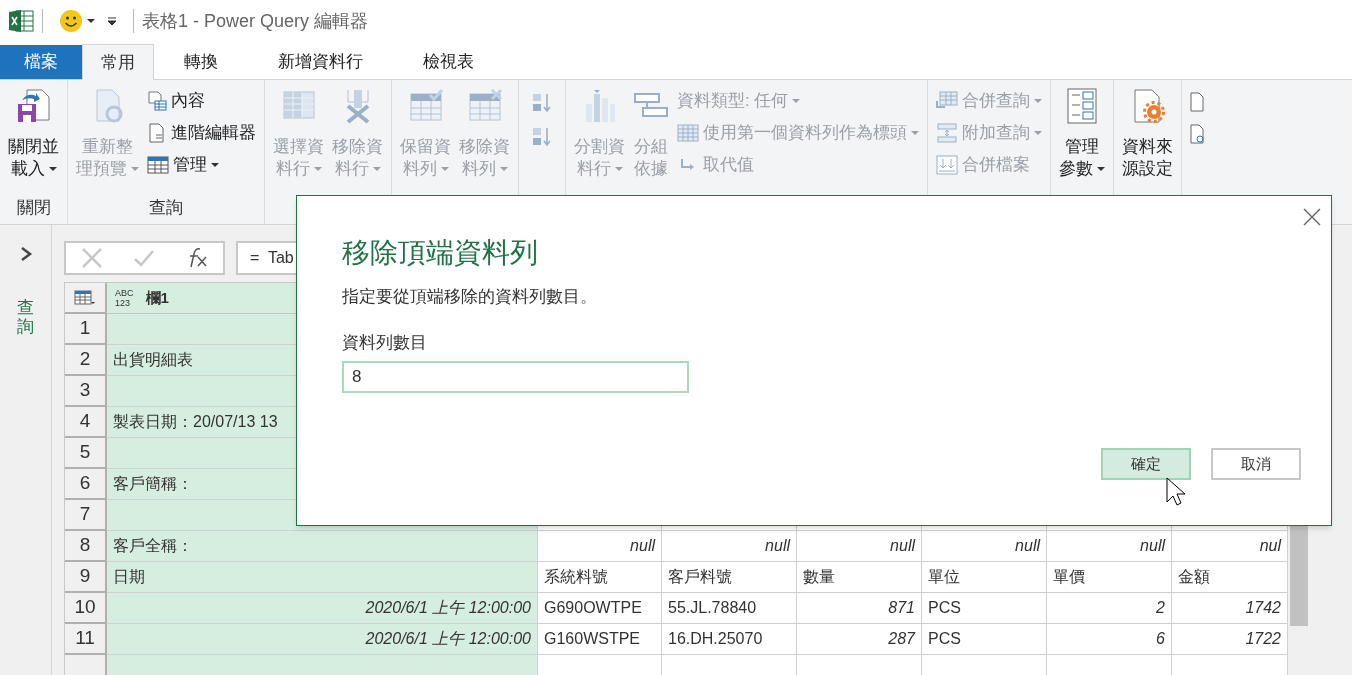  Describe the element at coordinates (86, 546) in the screenshot. I see `row-number: 8` at that location.